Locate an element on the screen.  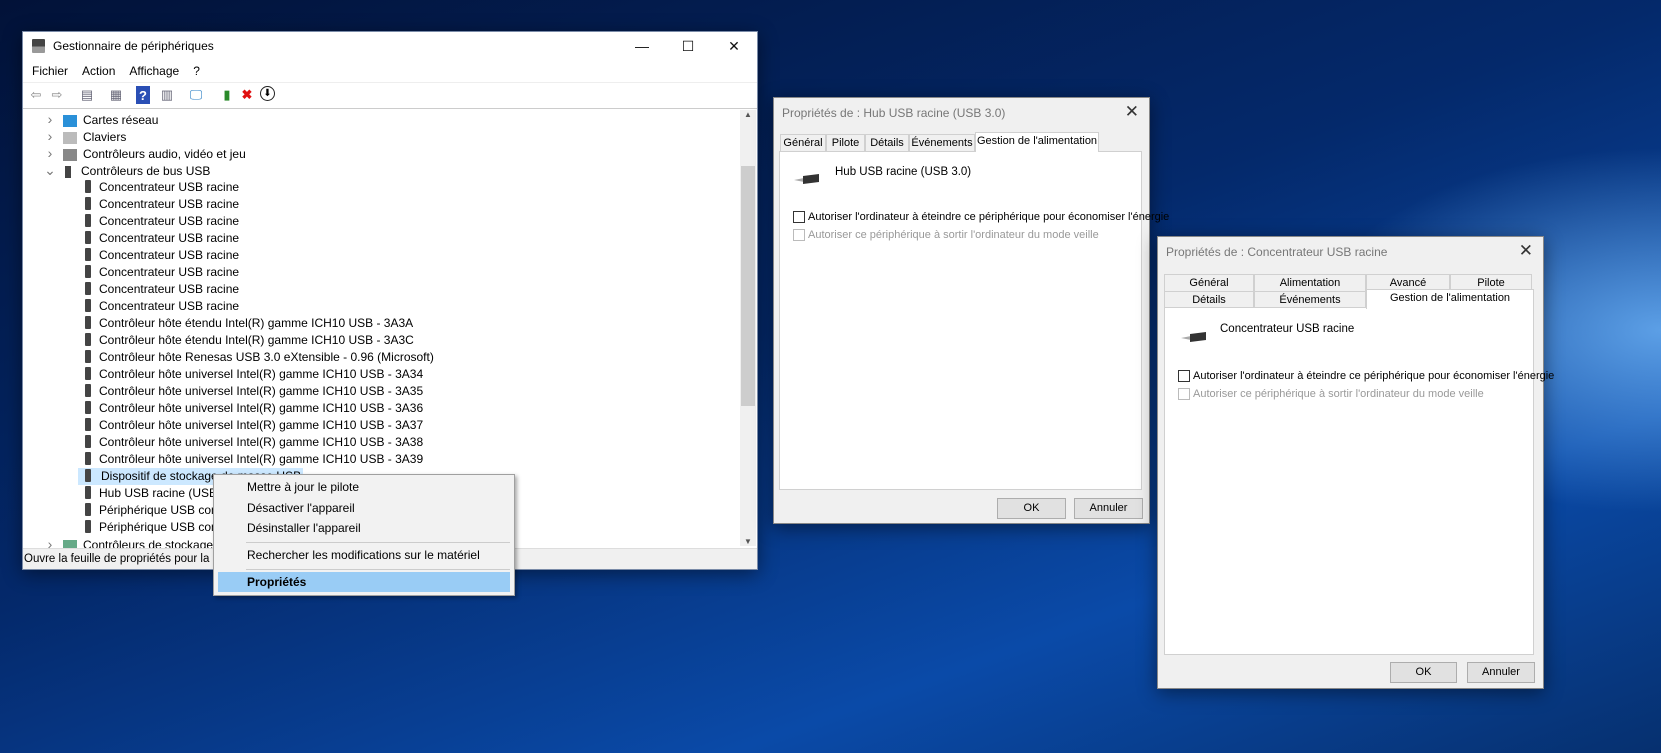
menu-fichier: Fichier is located at coordinates (50, 71).